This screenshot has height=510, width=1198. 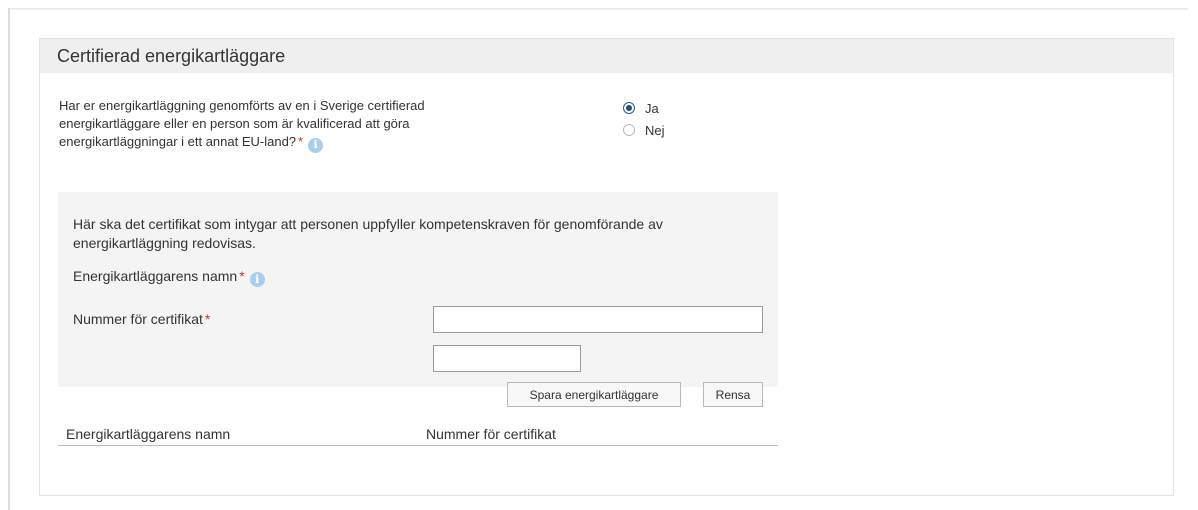 I want to click on radio-option-ja: Ja, so click(x=644, y=108).